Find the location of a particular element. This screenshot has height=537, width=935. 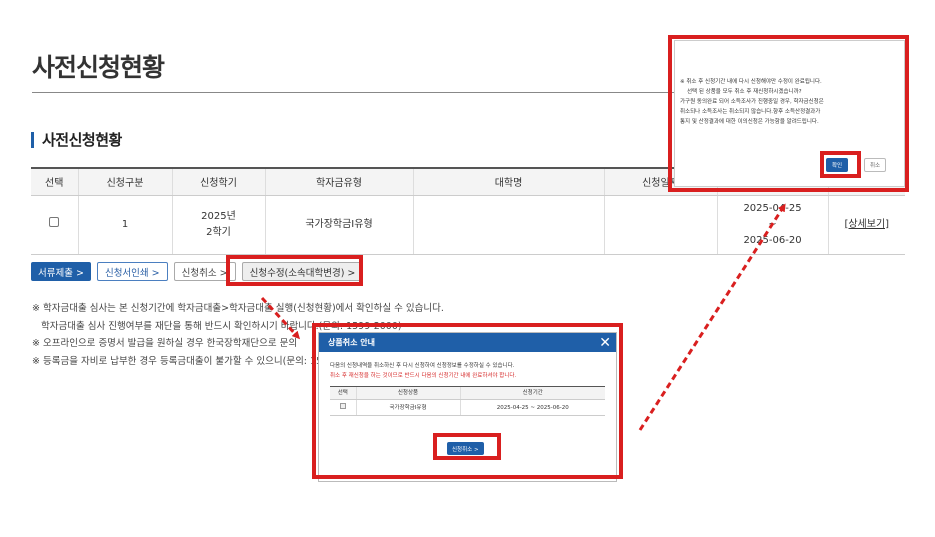

print-application-button: 신청서인쇄 > is located at coordinates (132, 271).